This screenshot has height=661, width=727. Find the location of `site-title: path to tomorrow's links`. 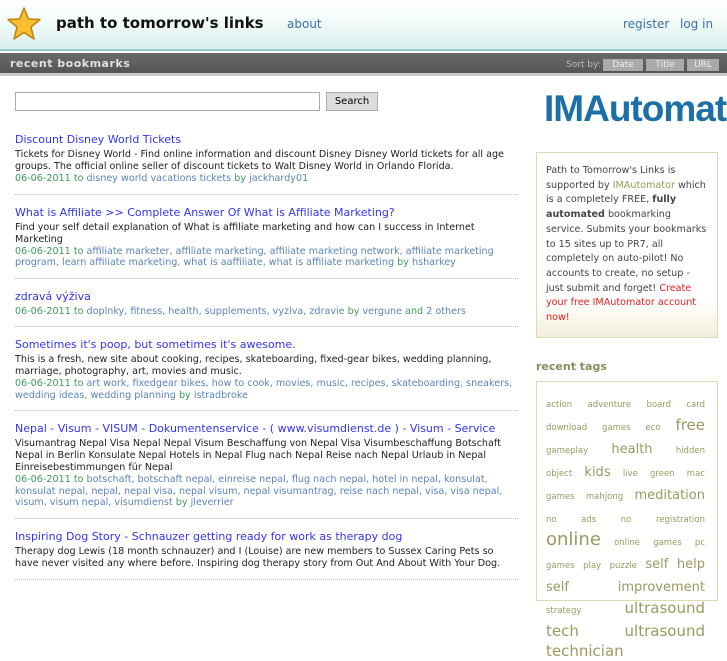

site-title: path to tomorrow's links is located at coordinates (160, 23).